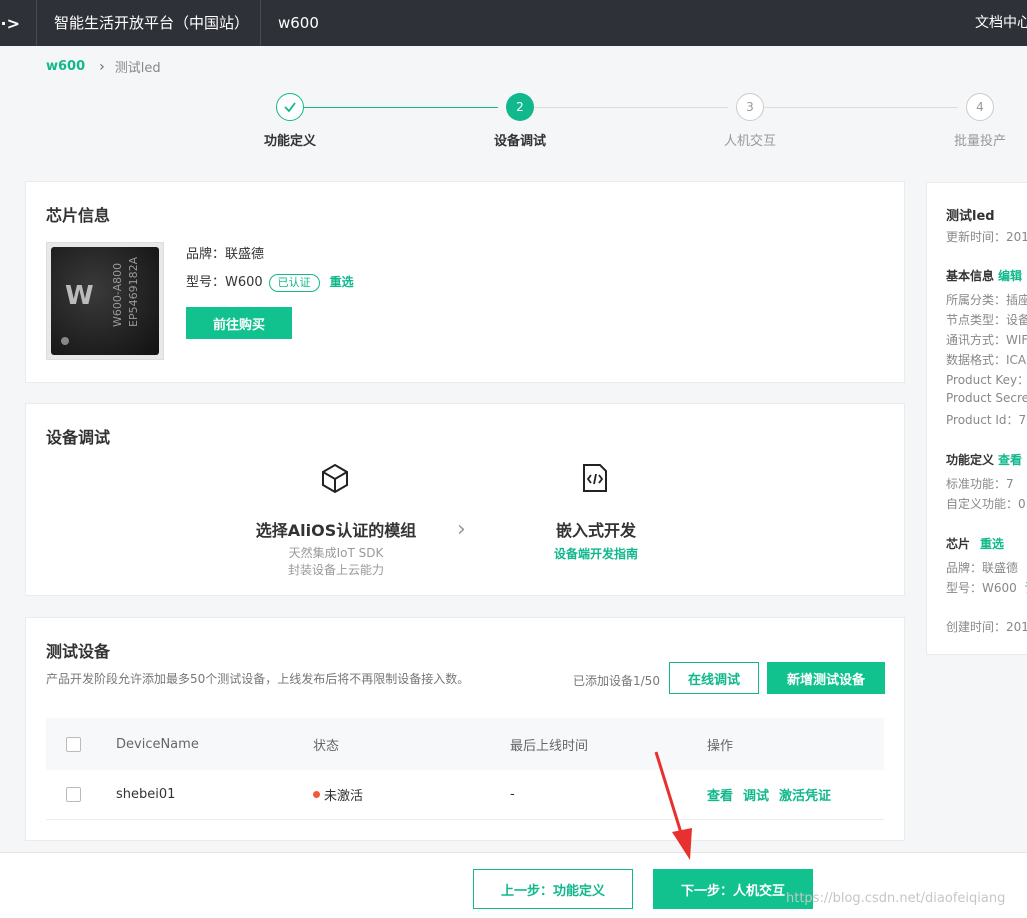 The image size is (1027, 918). Describe the element at coordinates (513, 23) in the screenshot. I see `top-nav-bar: <·> 智能生活开放平台（中国站） w600 文档中心` at that location.